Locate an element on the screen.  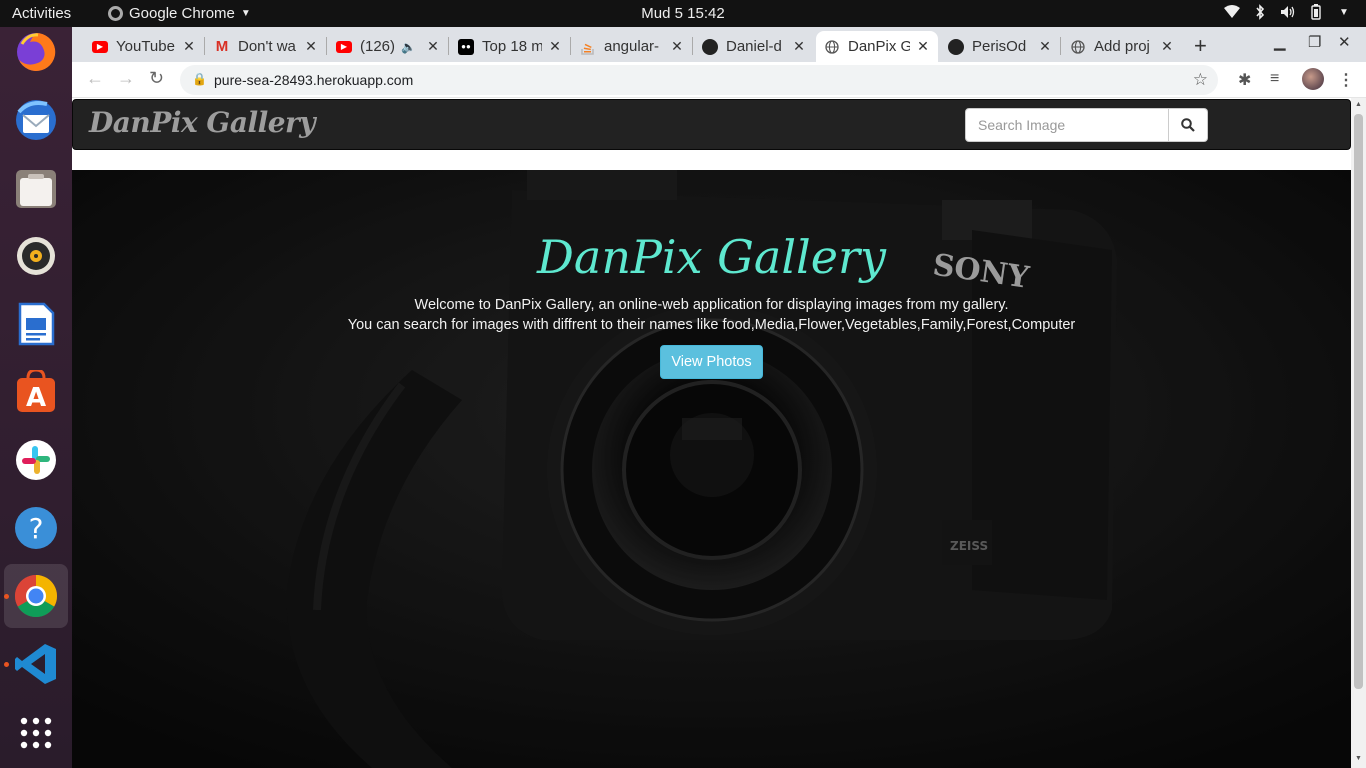
tab-title: angular- is located at coordinates (632, 46).